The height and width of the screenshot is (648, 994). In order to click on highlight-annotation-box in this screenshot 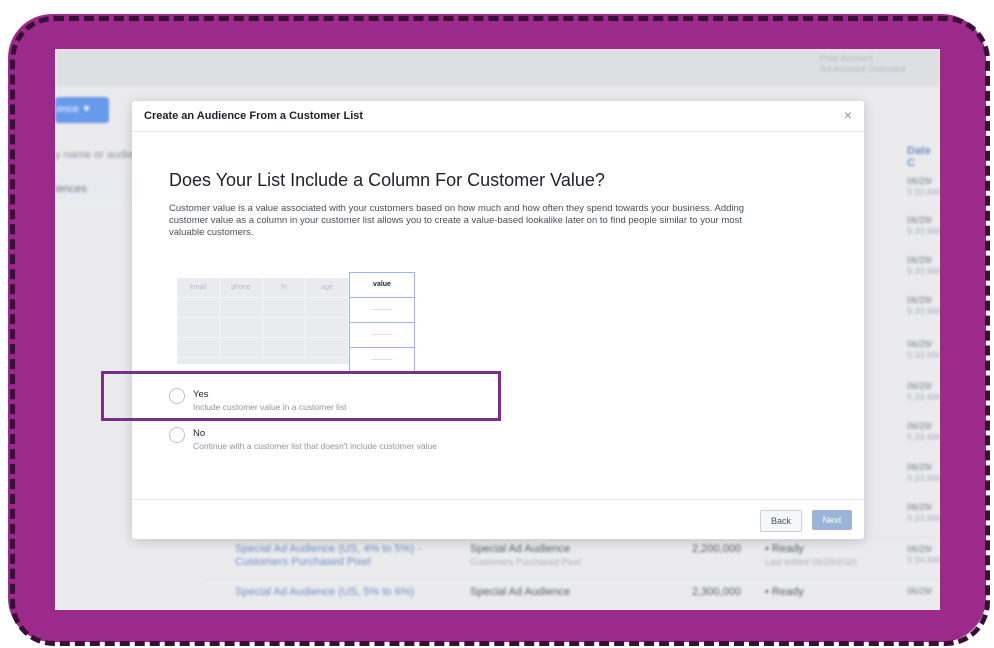, I will do `click(301, 396)`.